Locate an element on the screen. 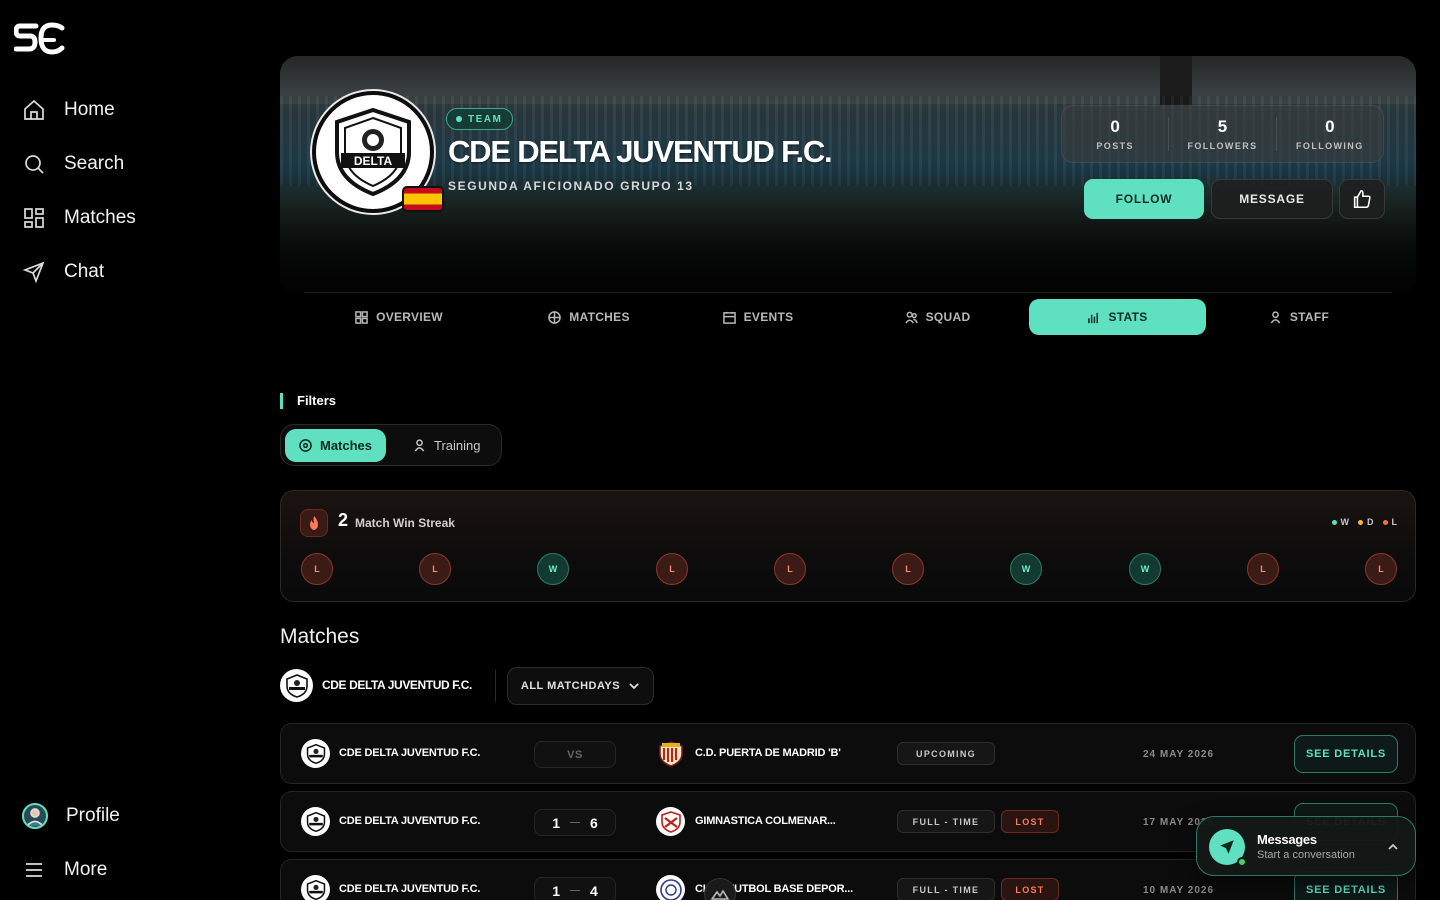  legend-loss: L is located at coordinates (1389, 522).